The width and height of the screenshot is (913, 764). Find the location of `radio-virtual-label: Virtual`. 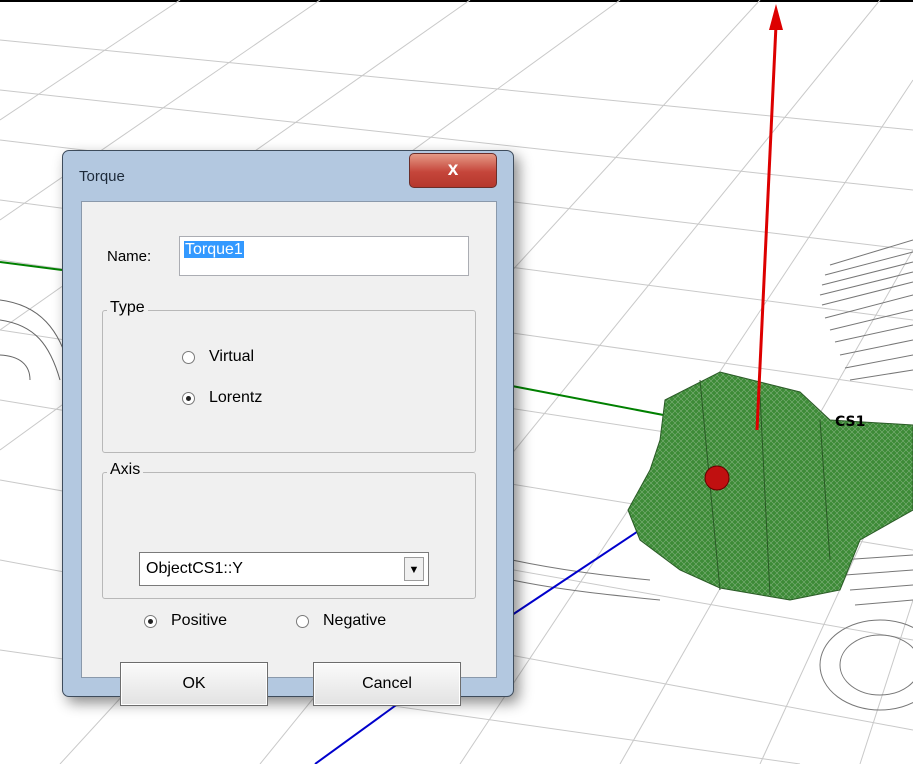

radio-virtual-label: Virtual is located at coordinates (232, 356).